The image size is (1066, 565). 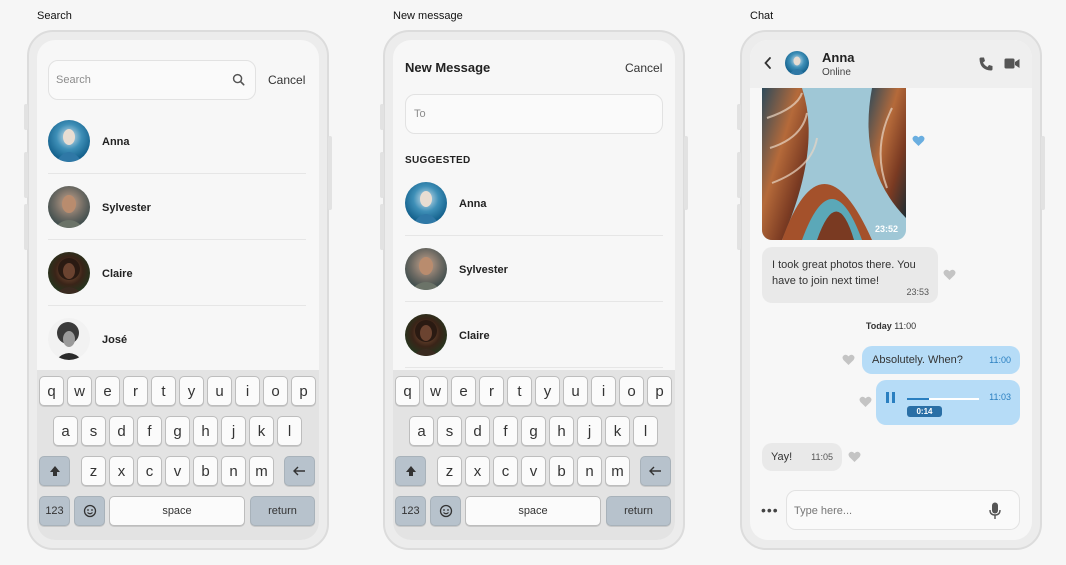 What do you see at coordinates (116, 142) in the screenshot?
I see `contact-name: Anna` at bounding box center [116, 142].